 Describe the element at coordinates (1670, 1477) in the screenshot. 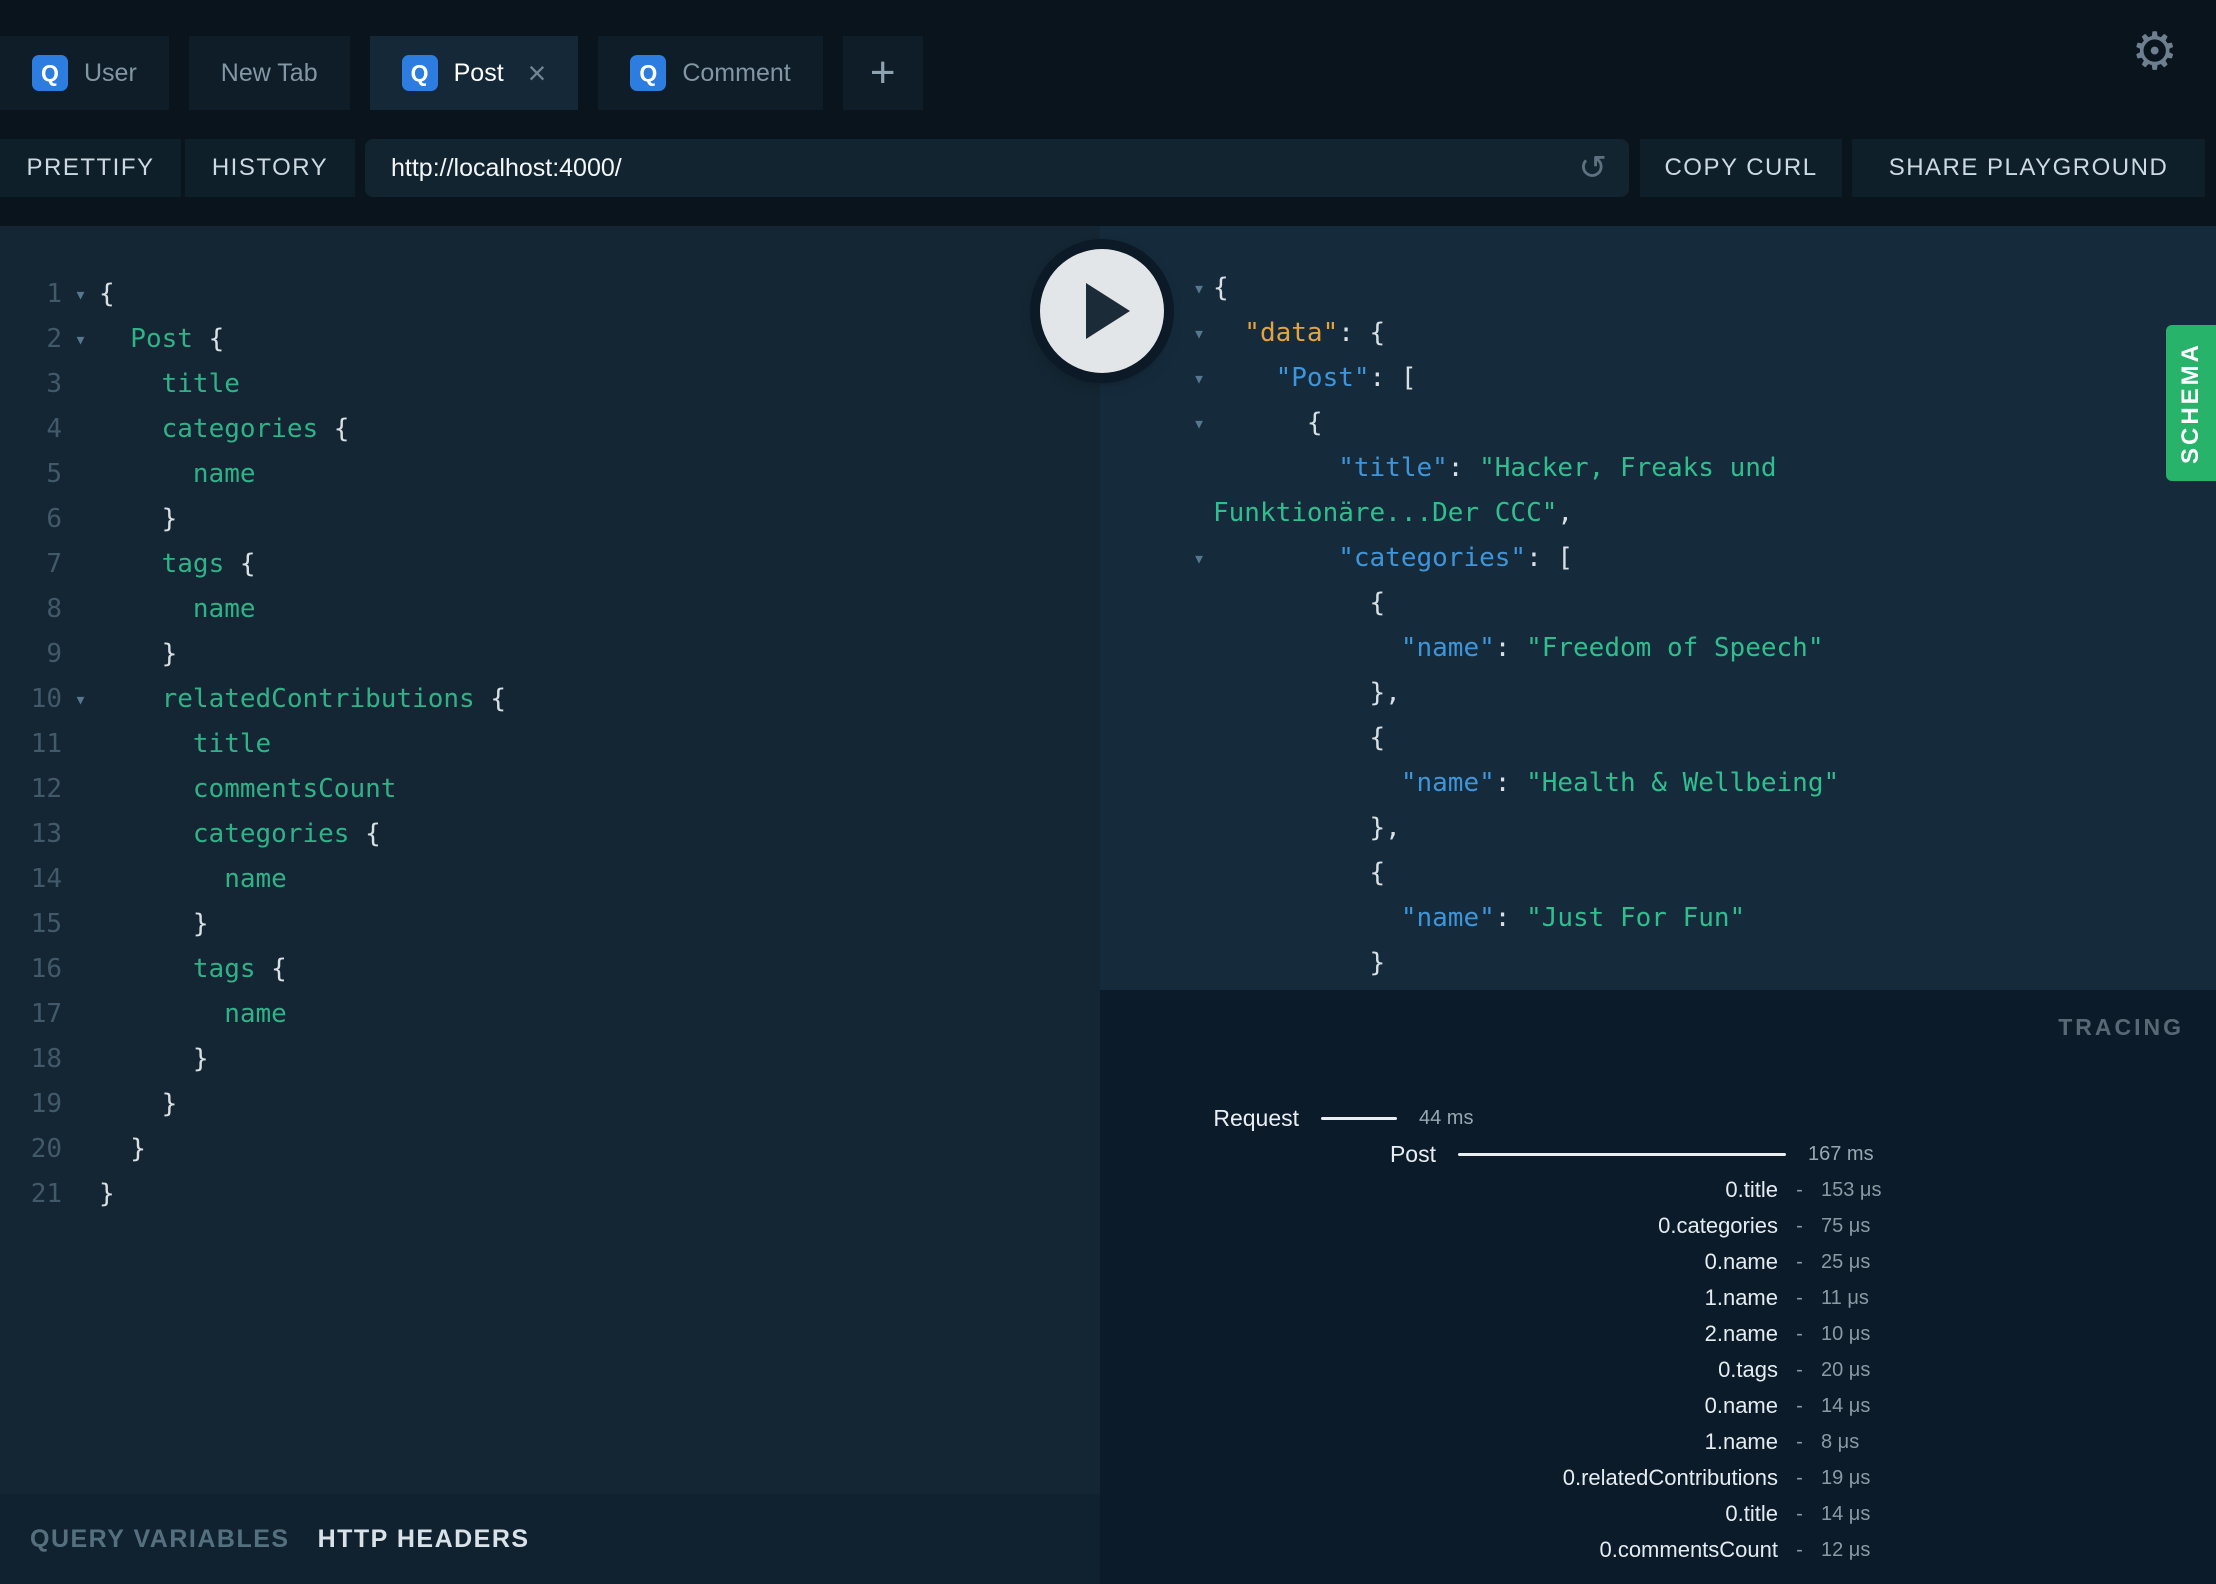

I see `resolver-path: 0.relatedContributions` at that location.